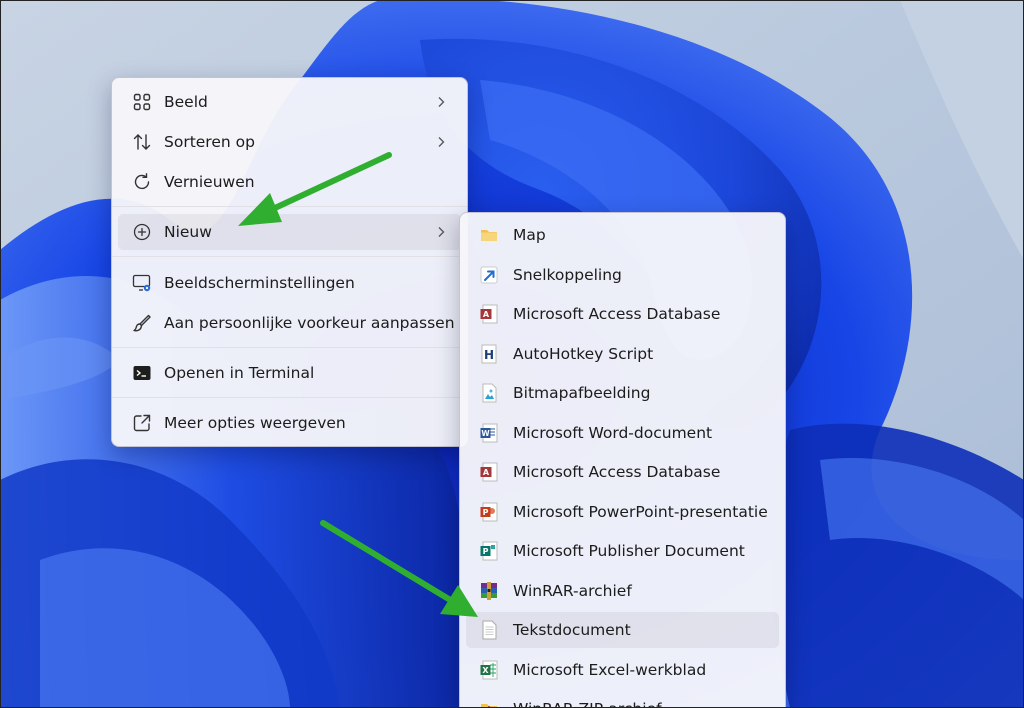 The width and height of the screenshot is (1024, 708). I want to click on display-settings-icon, so click(141, 283).